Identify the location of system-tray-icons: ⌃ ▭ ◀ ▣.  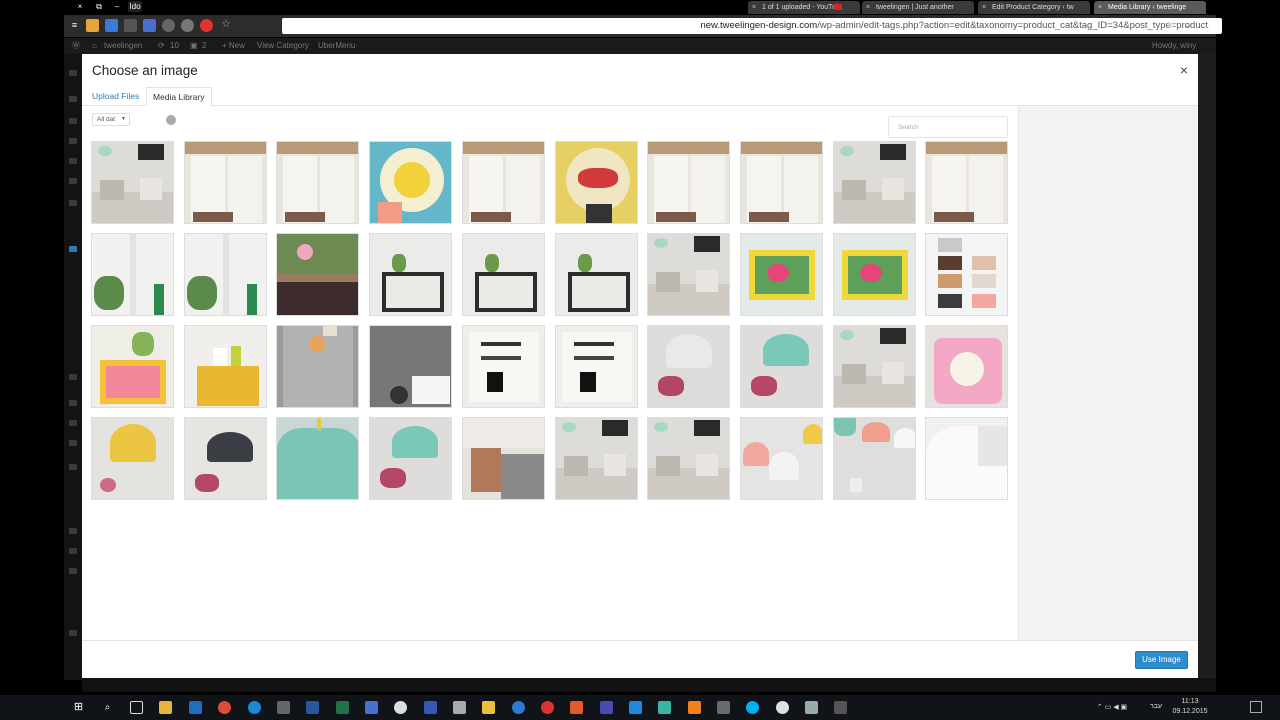
(1112, 707).